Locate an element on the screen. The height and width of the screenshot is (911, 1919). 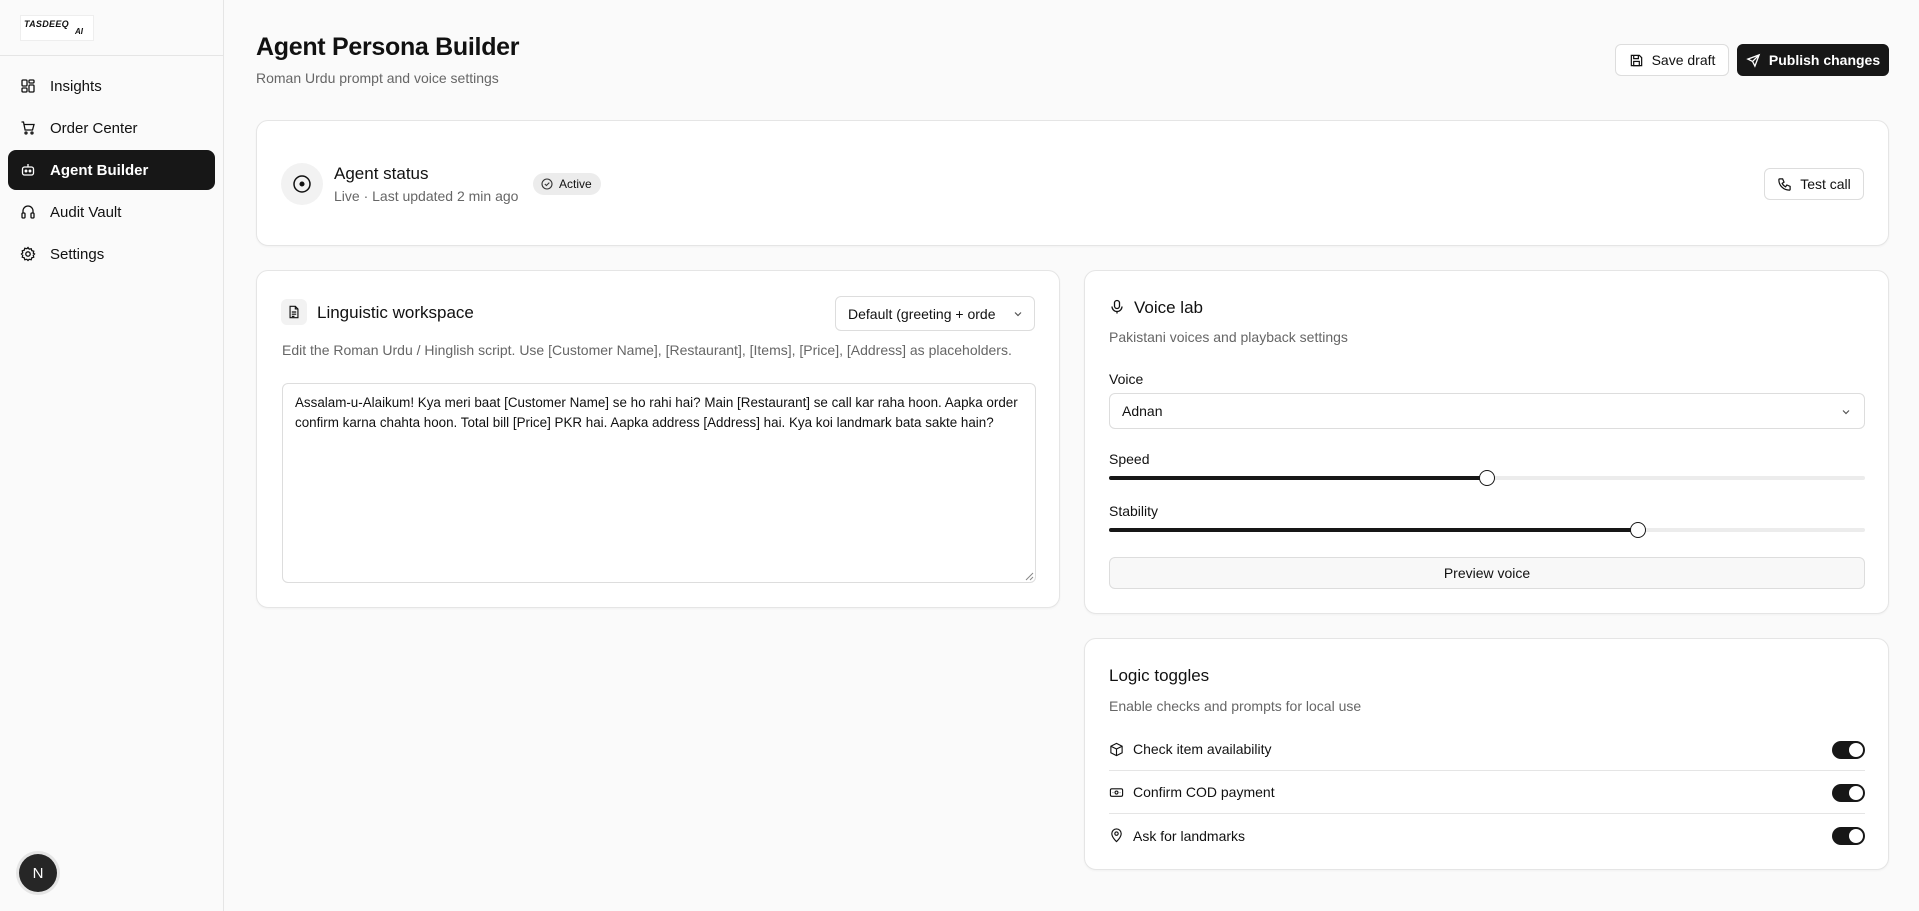
toggle-row-landmarks: Ask for landmarks is located at coordinates (1487, 835).